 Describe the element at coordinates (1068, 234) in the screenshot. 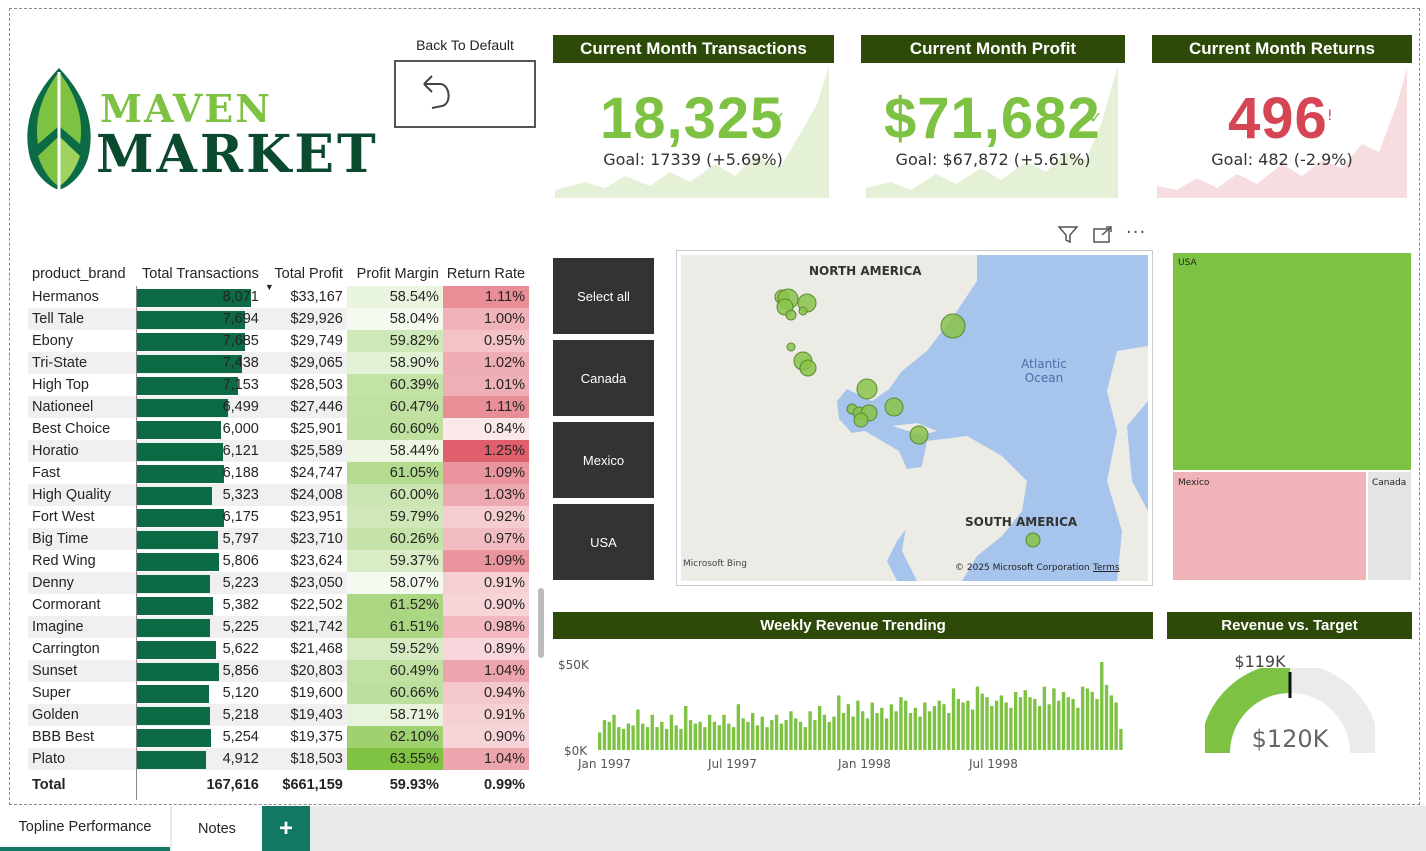

I see `filter-icon` at that location.